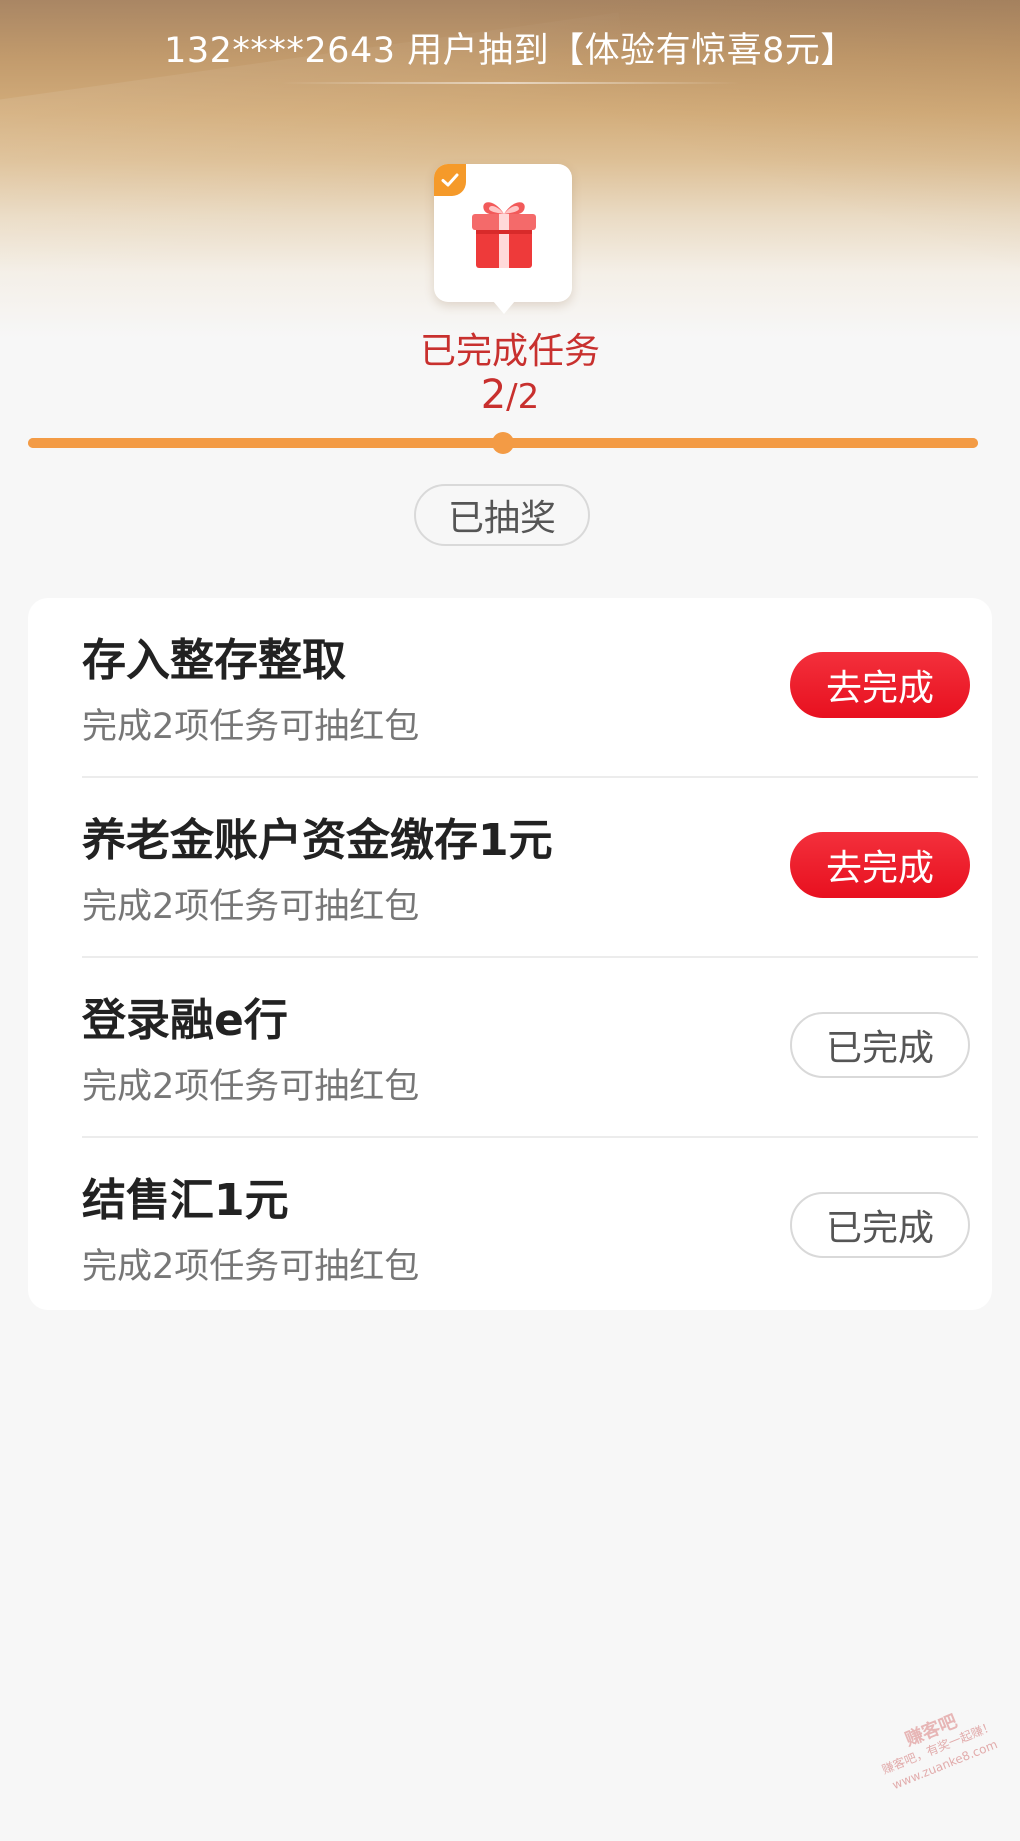 The image size is (1020, 1841). Describe the element at coordinates (450, 180) in the screenshot. I see `check-icon` at that location.